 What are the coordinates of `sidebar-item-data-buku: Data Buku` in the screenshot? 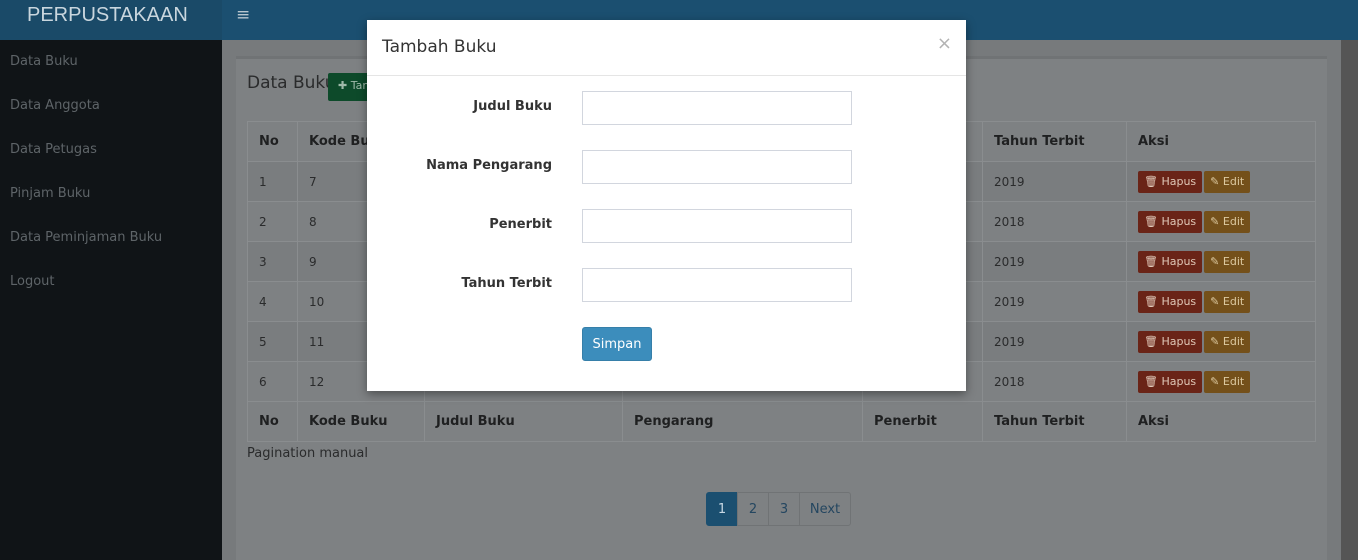 It's located at (111, 62).